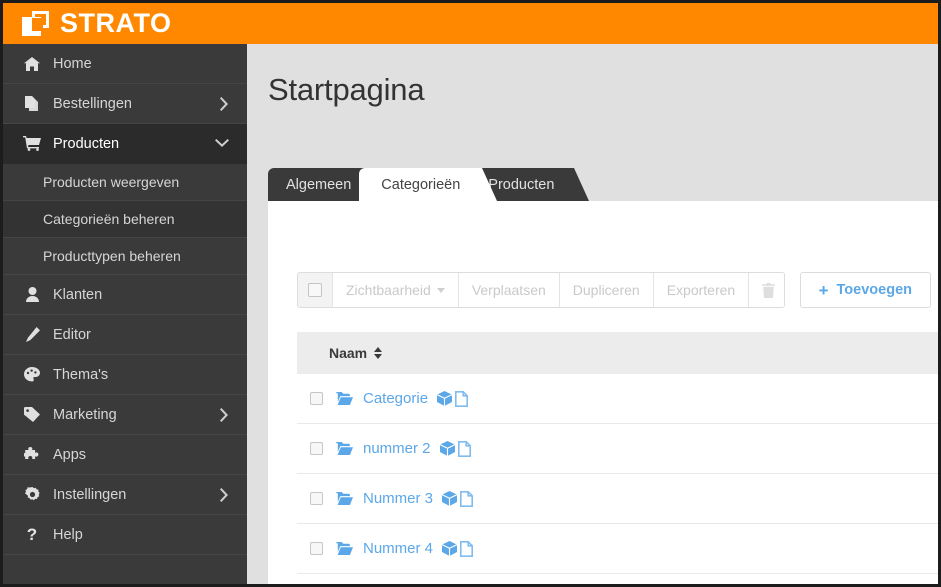  I want to click on sidebar-item-label: Help, so click(68, 534).